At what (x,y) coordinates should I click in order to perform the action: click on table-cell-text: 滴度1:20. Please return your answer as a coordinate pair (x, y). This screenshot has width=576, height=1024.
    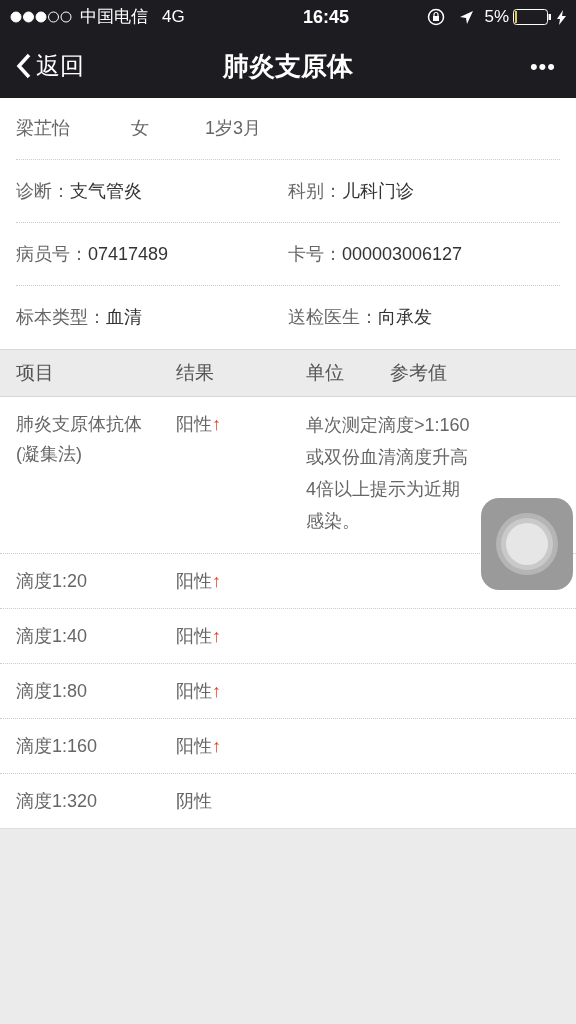
    Looking at the image, I should click on (52, 581).